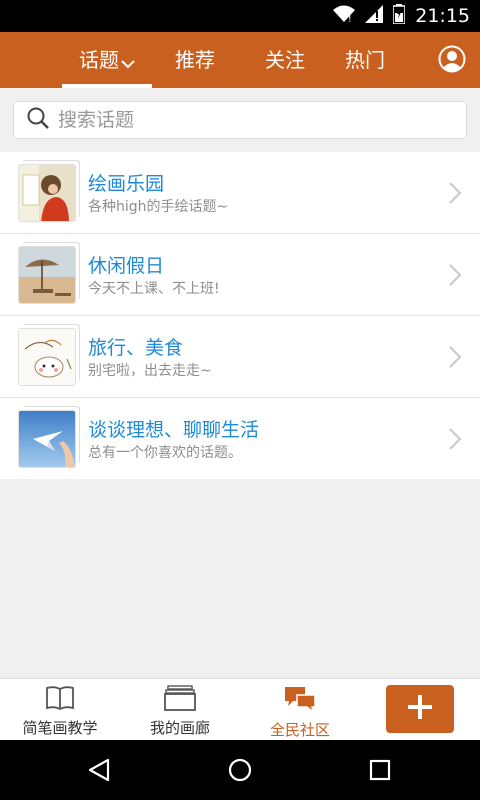 This screenshot has width=480, height=800. I want to click on recent-apps-icon, so click(380, 770).